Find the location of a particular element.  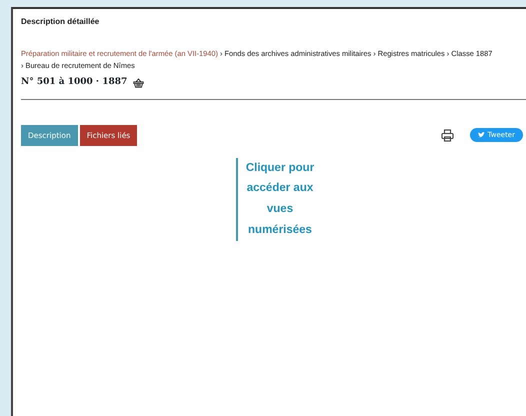

record-title: N° 501 à 1000 · 1887 is located at coordinates (74, 82).